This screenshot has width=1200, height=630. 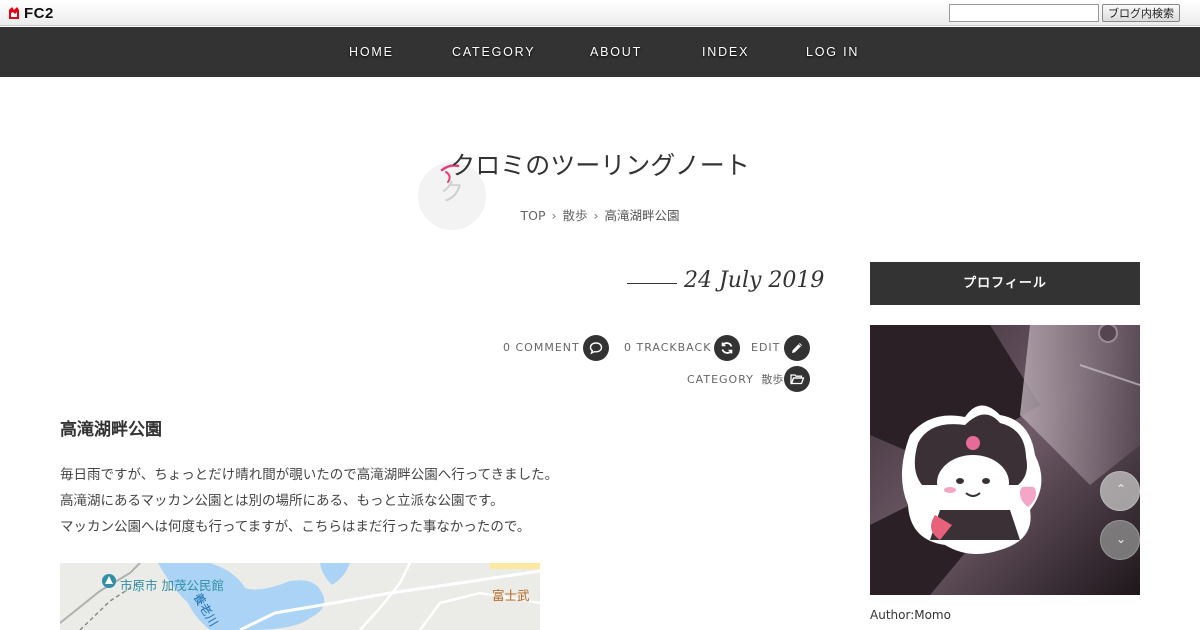 I want to click on fc2-header-bar: FC2 ブログ内検索, so click(x=600, y=13).